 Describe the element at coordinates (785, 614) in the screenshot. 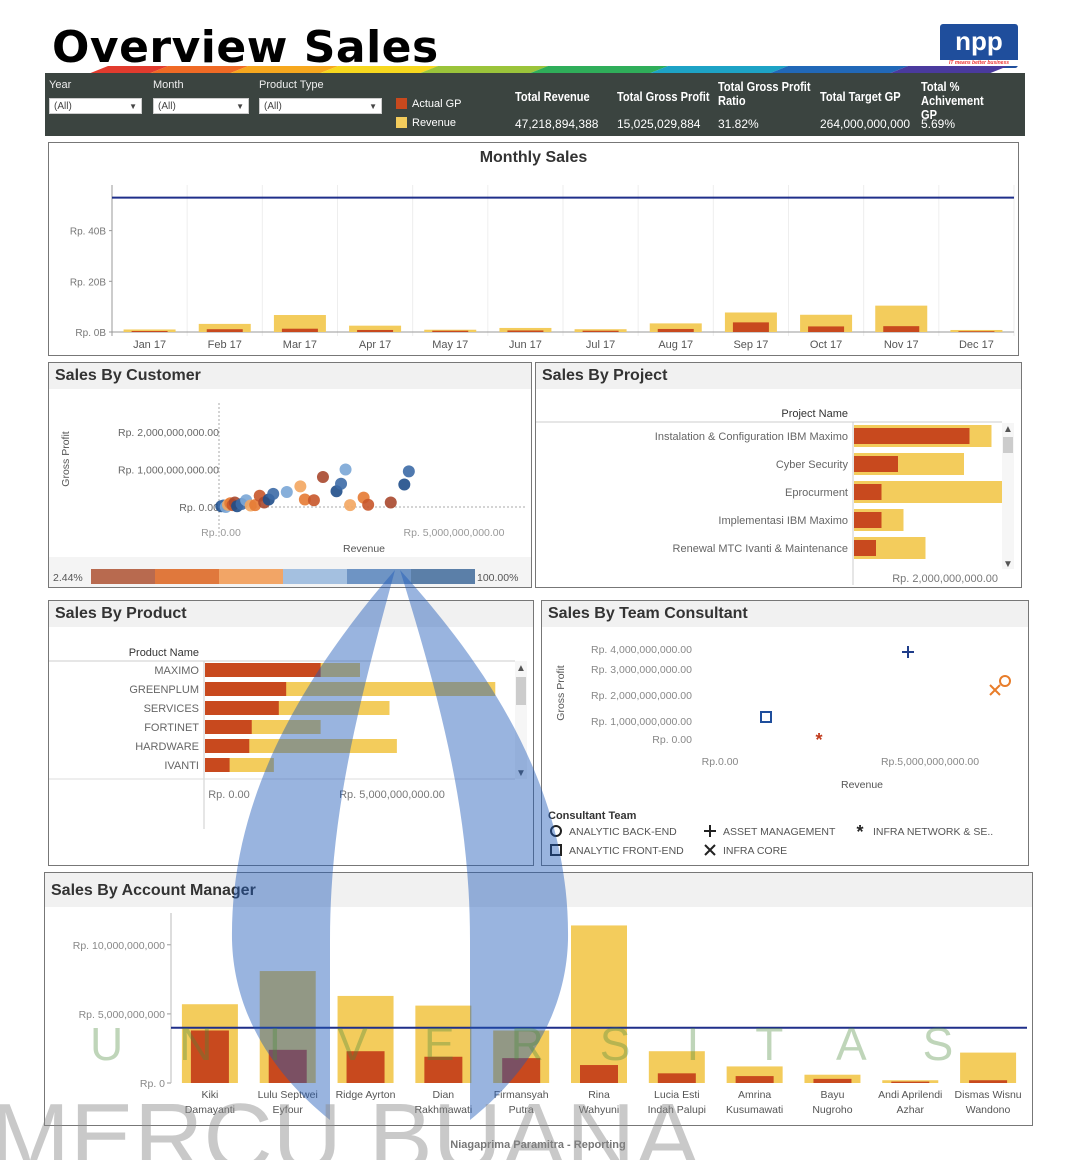

I see `sales-by-team-title: Sales By Team Consultant` at that location.